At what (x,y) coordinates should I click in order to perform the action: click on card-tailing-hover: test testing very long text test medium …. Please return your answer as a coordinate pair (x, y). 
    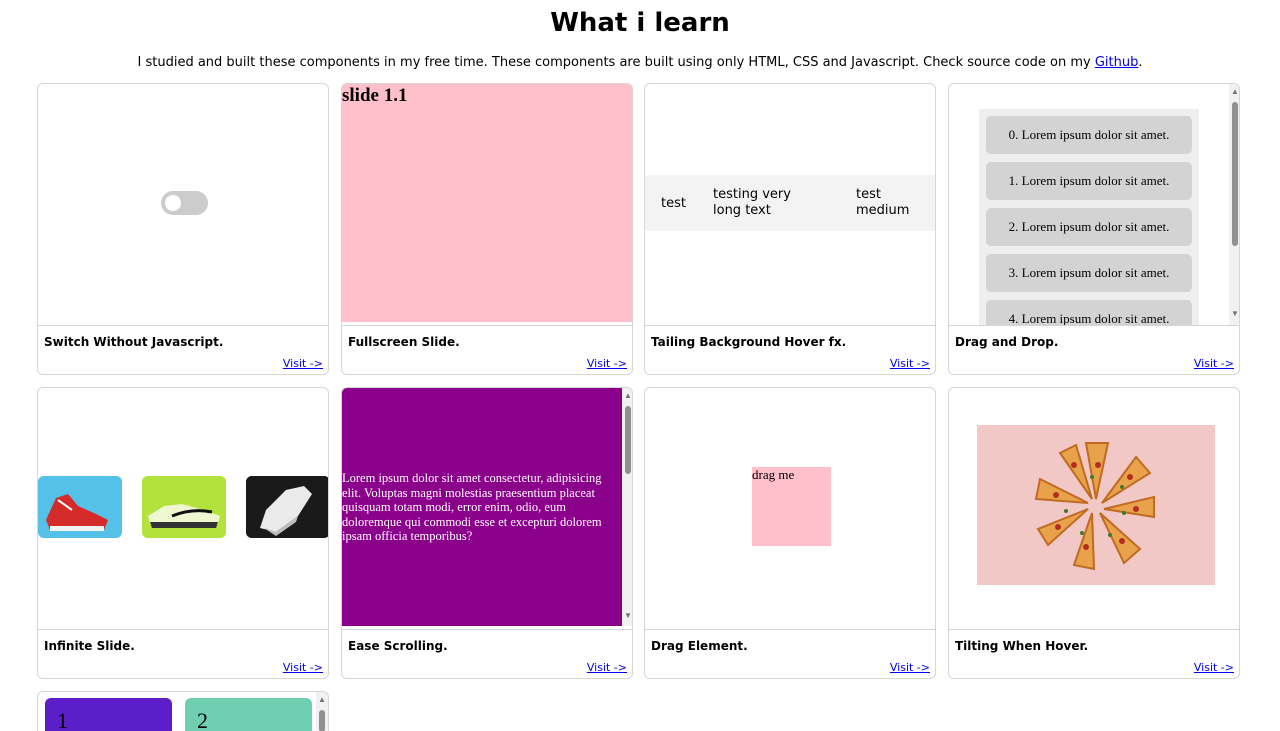
    Looking at the image, I should click on (790, 229).